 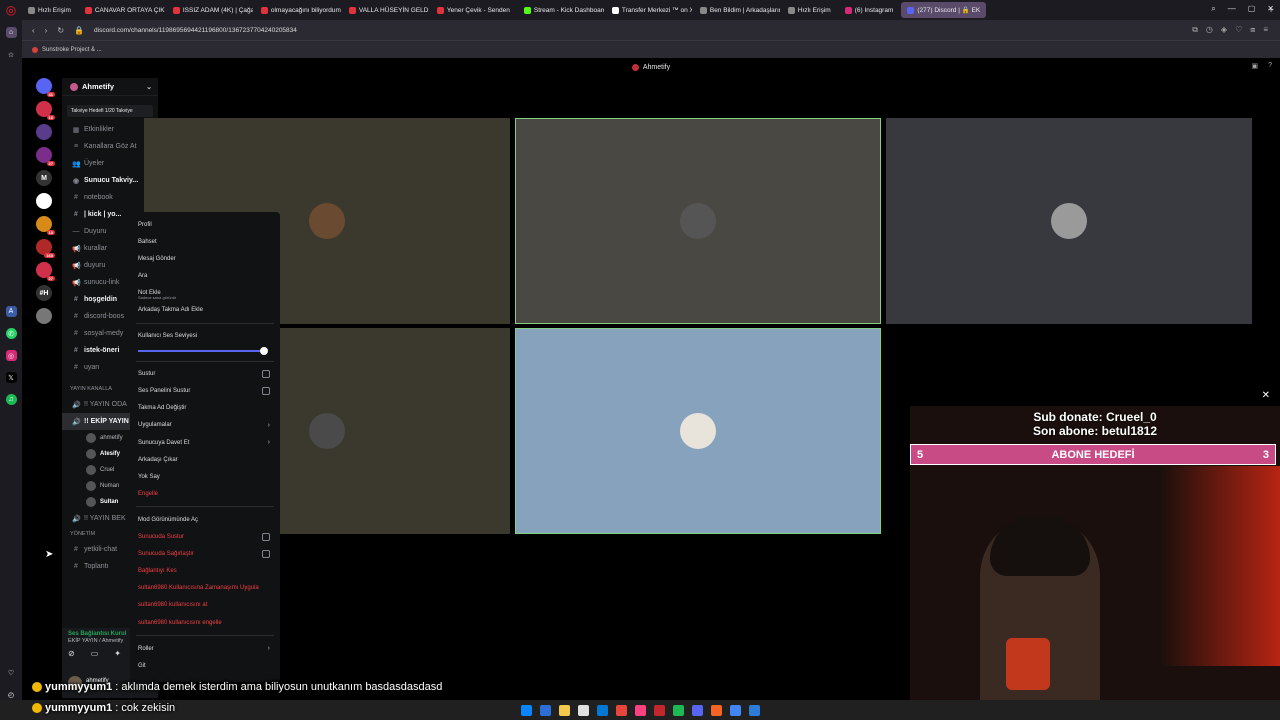 What do you see at coordinates (944, 10) in the screenshot?
I see `browser-tab: (277) Discord | 🔒 EK` at bounding box center [944, 10].